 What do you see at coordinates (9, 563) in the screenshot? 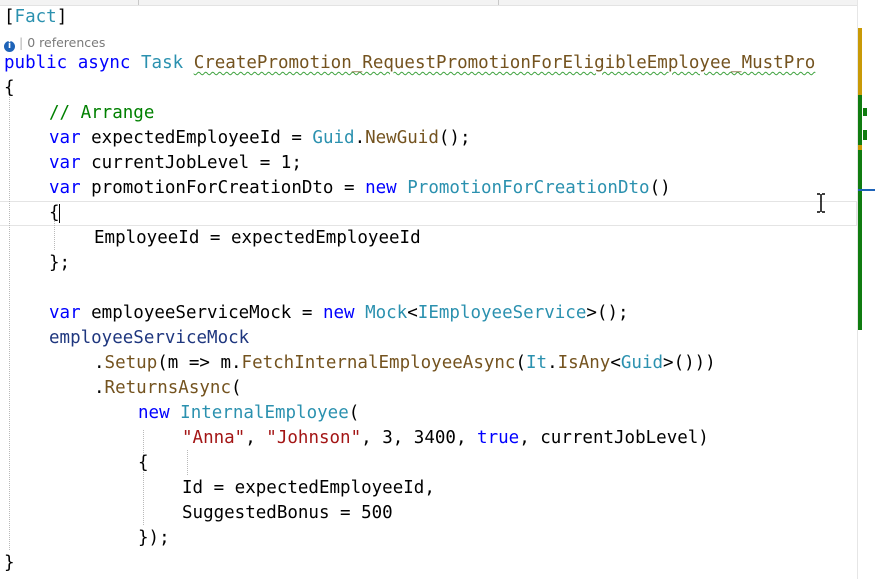
I see `code-line-close-brace: }` at bounding box center [9, 563].